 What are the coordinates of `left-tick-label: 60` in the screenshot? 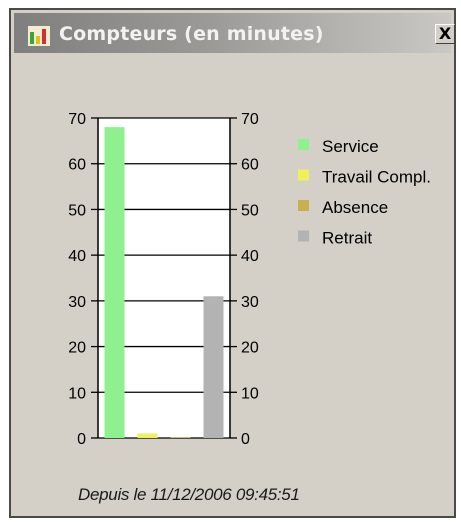 It's located at (77, 165).